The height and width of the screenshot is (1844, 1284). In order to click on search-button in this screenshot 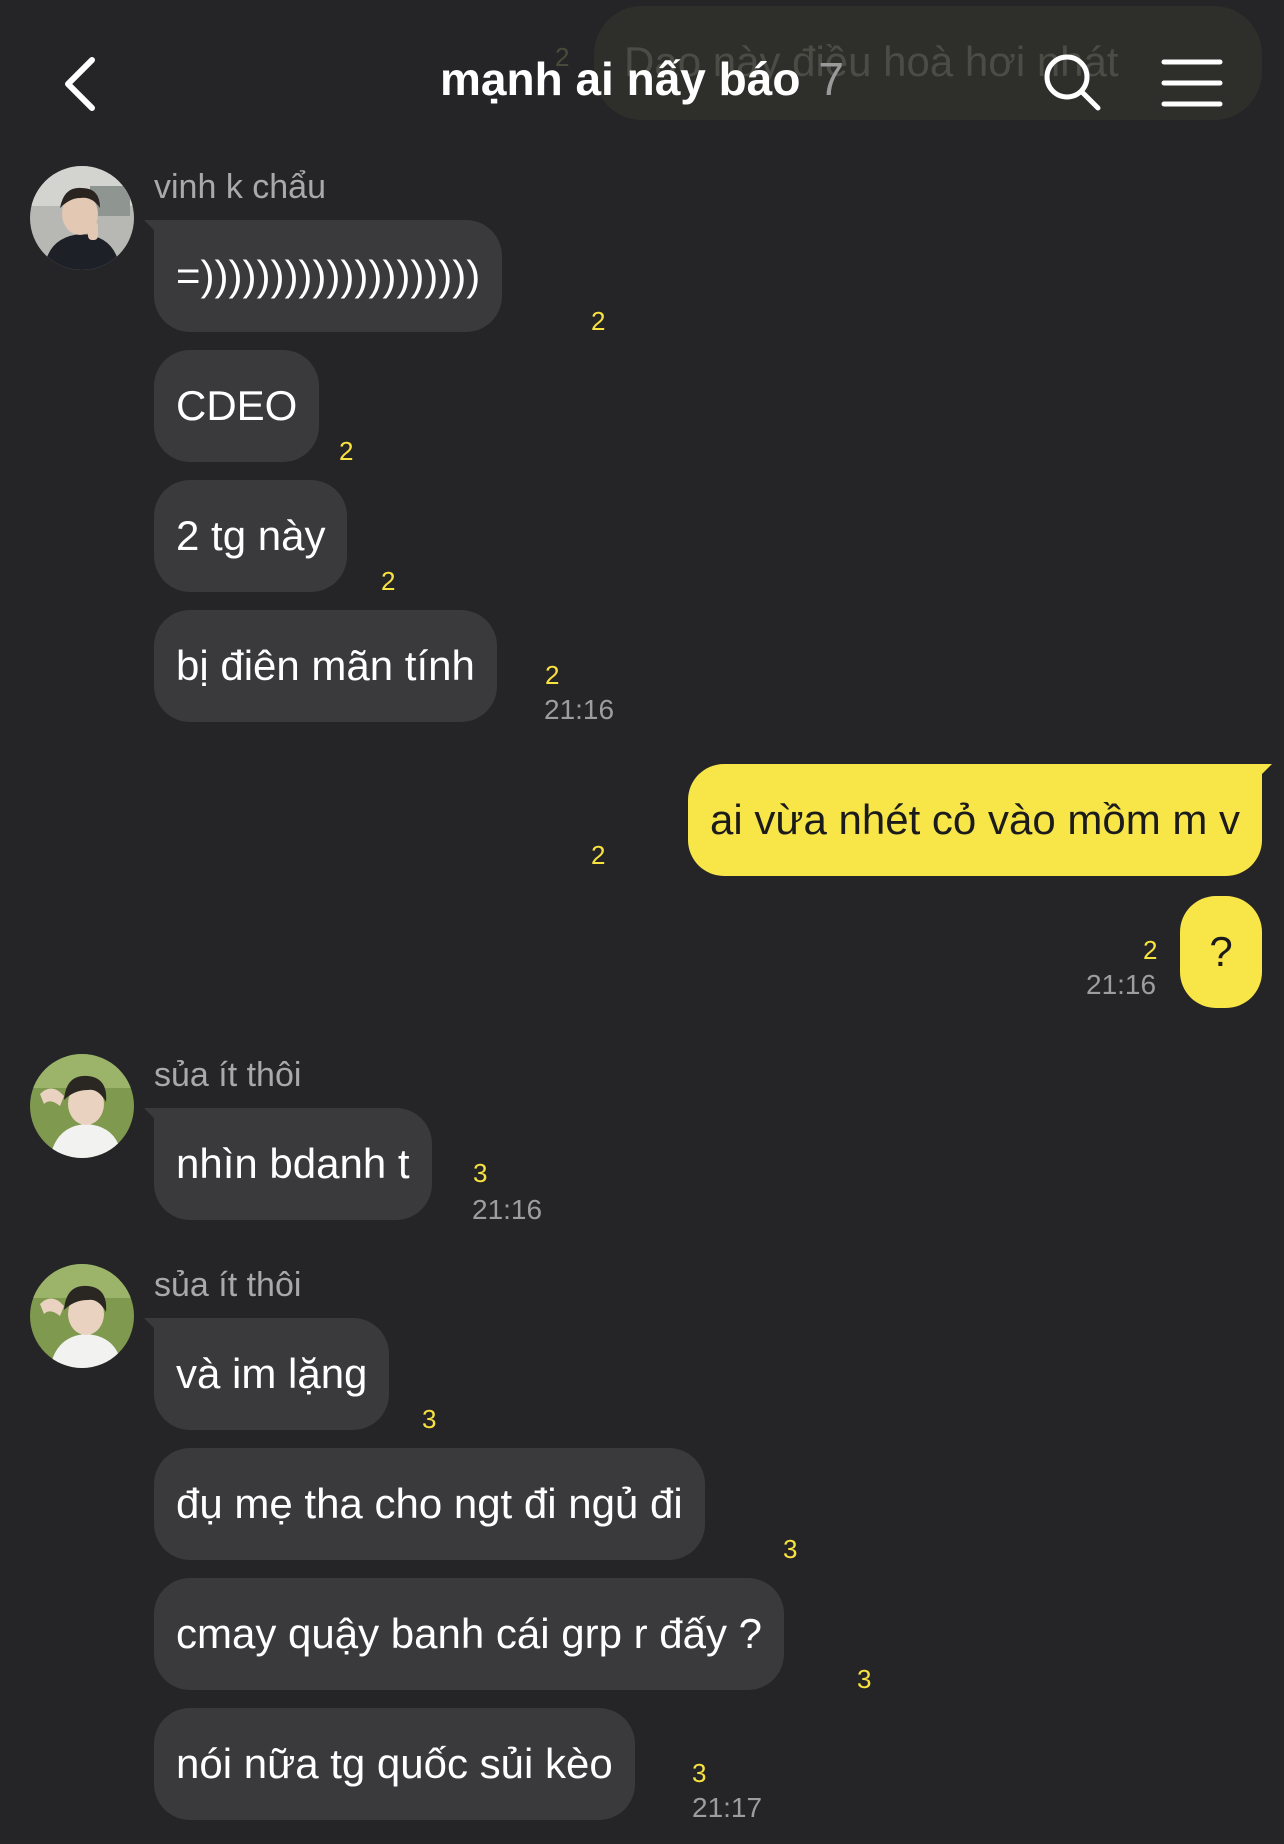, I will do `click(1072, 82)`.